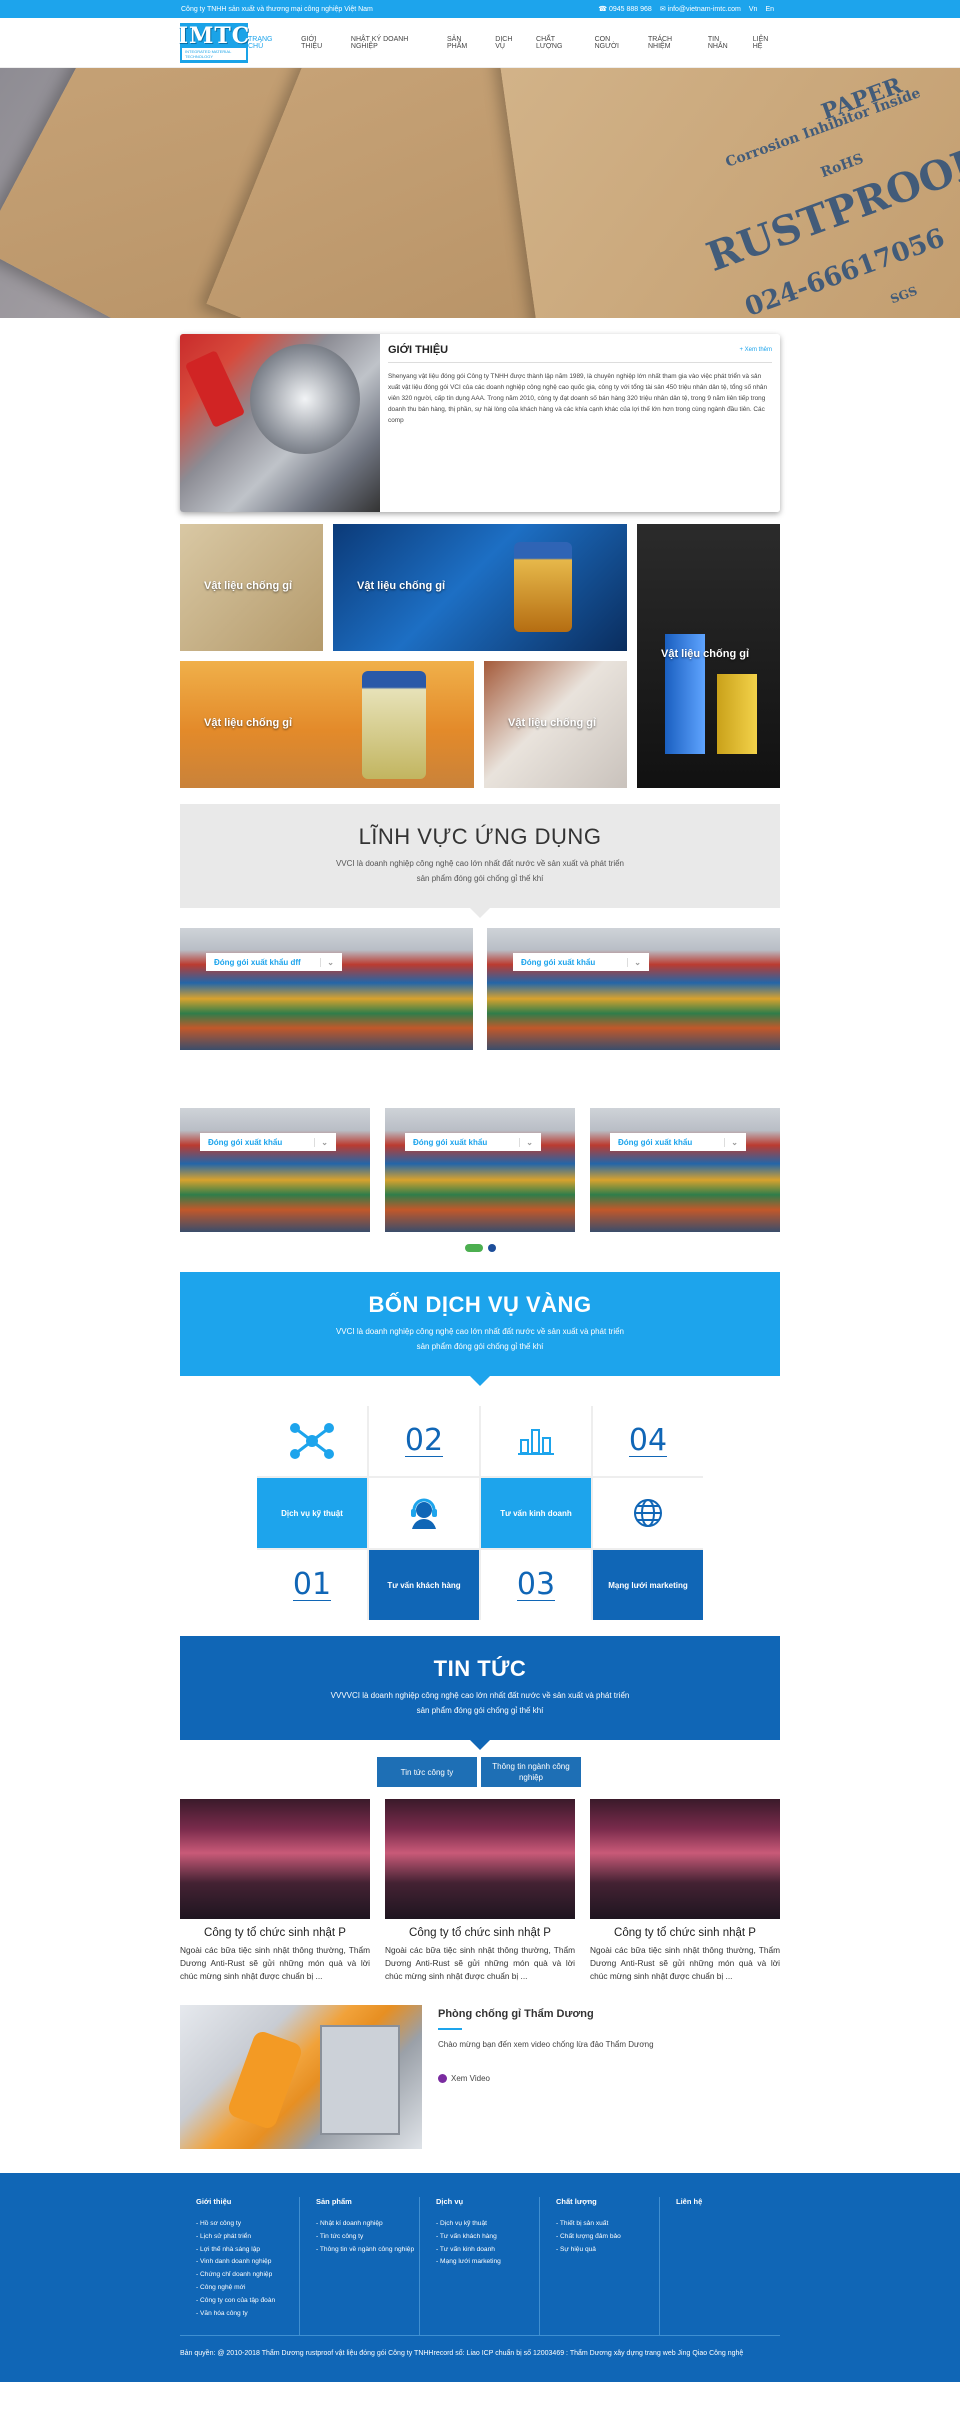  Describe the element at coordinates (247, 2224) in the screenshot. I see `footer-link: - Hồ sơ công ty` at that location.